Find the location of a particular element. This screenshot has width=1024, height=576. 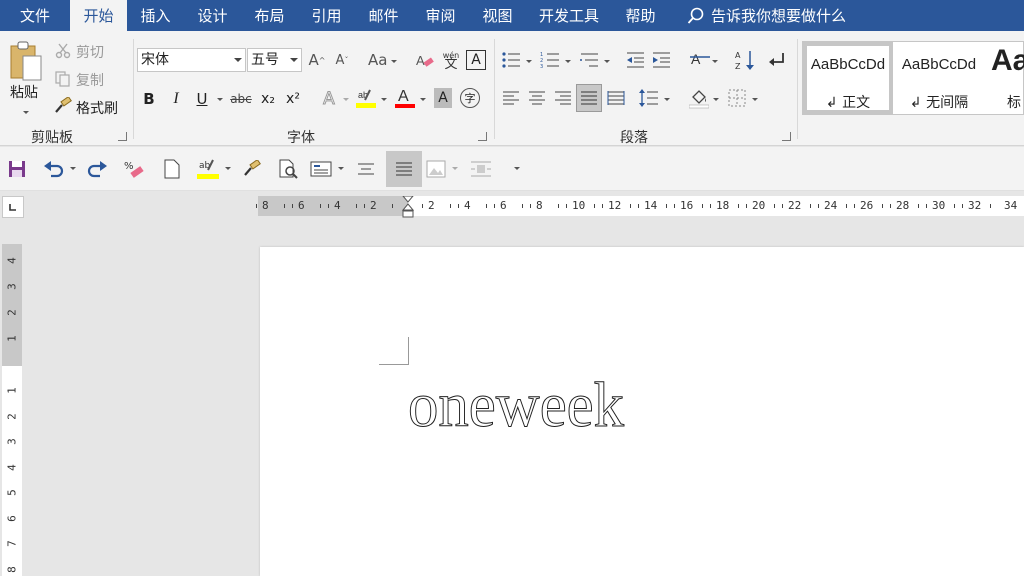

indent-marker-icon is located at coordinates (408, 207).